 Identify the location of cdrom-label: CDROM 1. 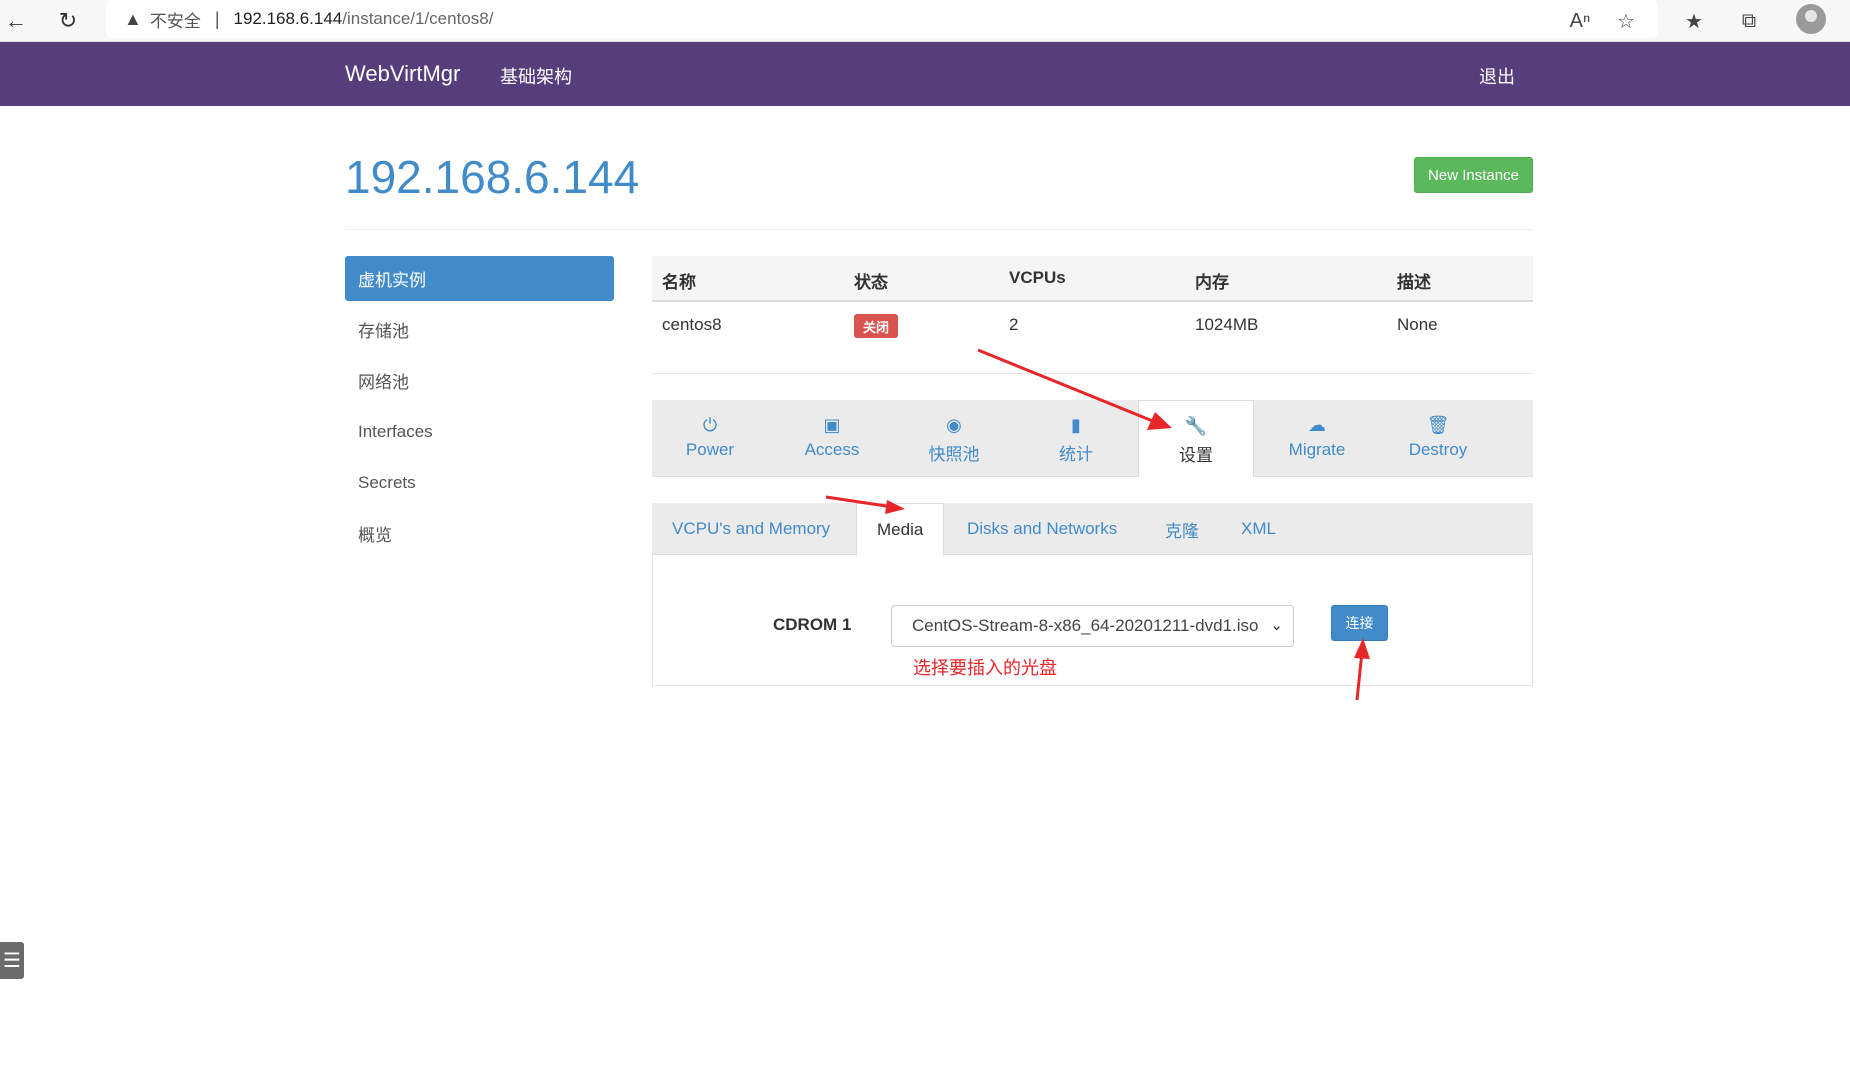
(812, 624).